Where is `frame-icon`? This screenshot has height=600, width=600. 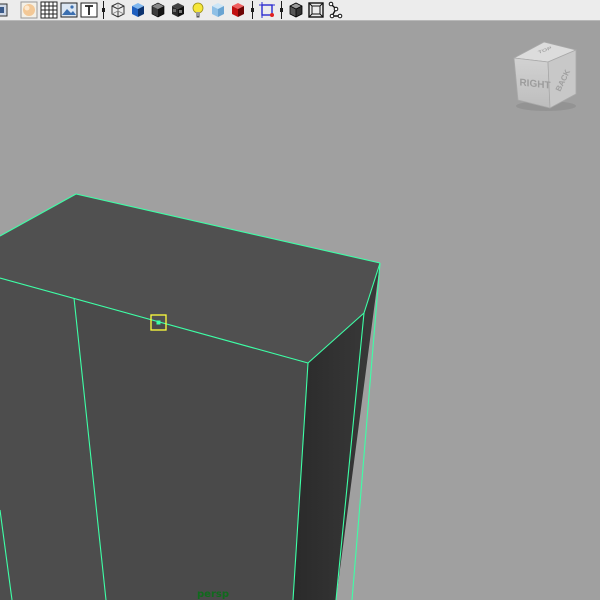 frame-icon is located at coordinates (316, 10).